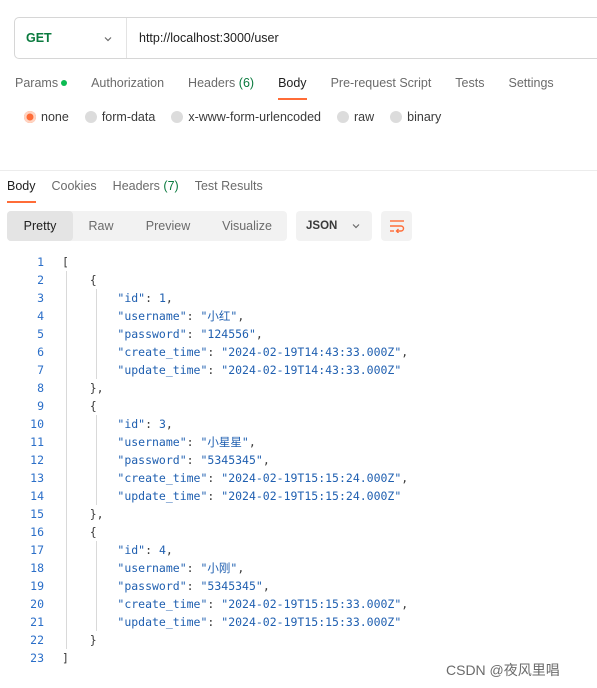  I want to click on divider, so click(298, 170).